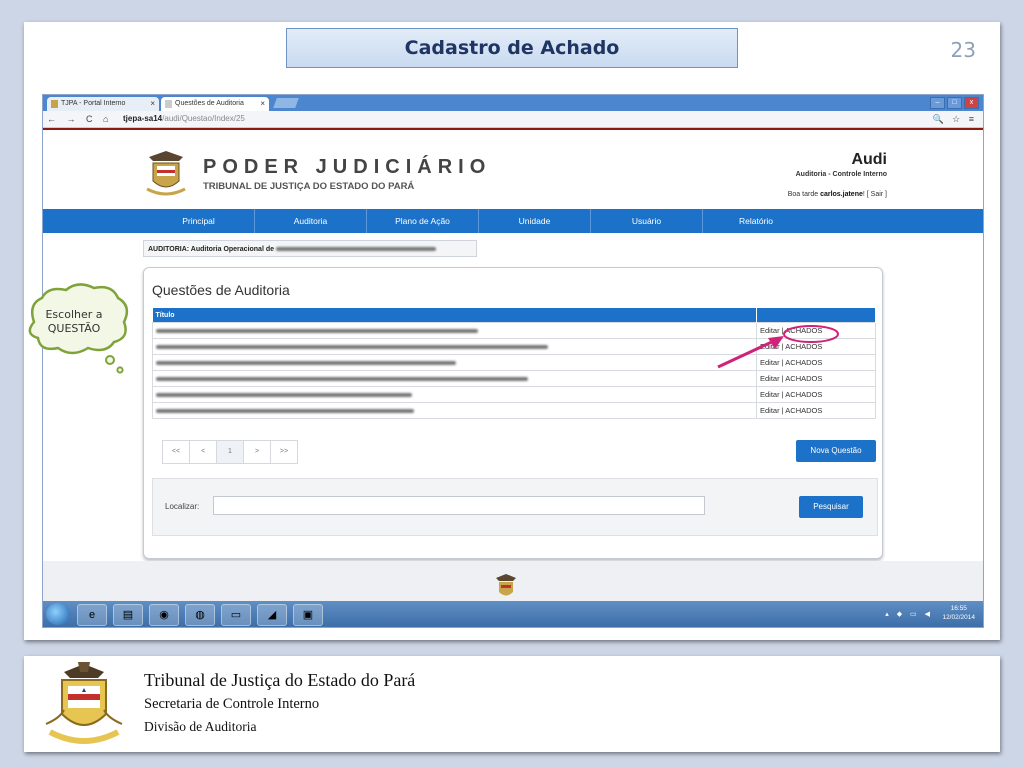 This screenshot has width=1024, height=768. I want to click on minimize-icon: –, so click(937, 103).